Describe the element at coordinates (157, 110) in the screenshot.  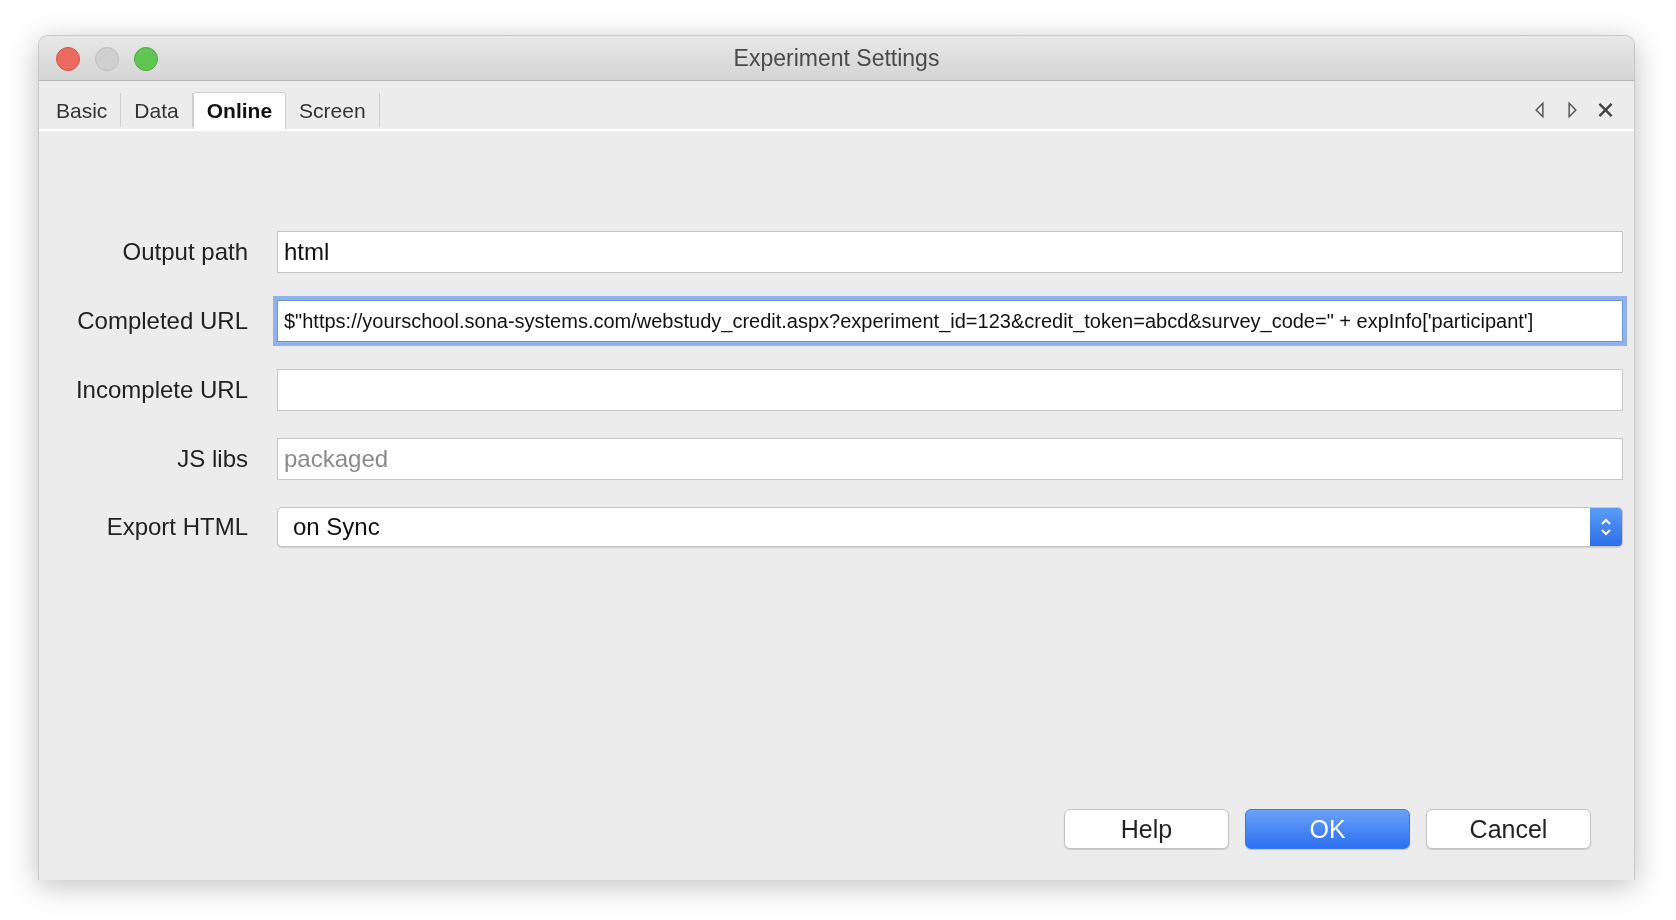
I see `tab: Data` at that location.